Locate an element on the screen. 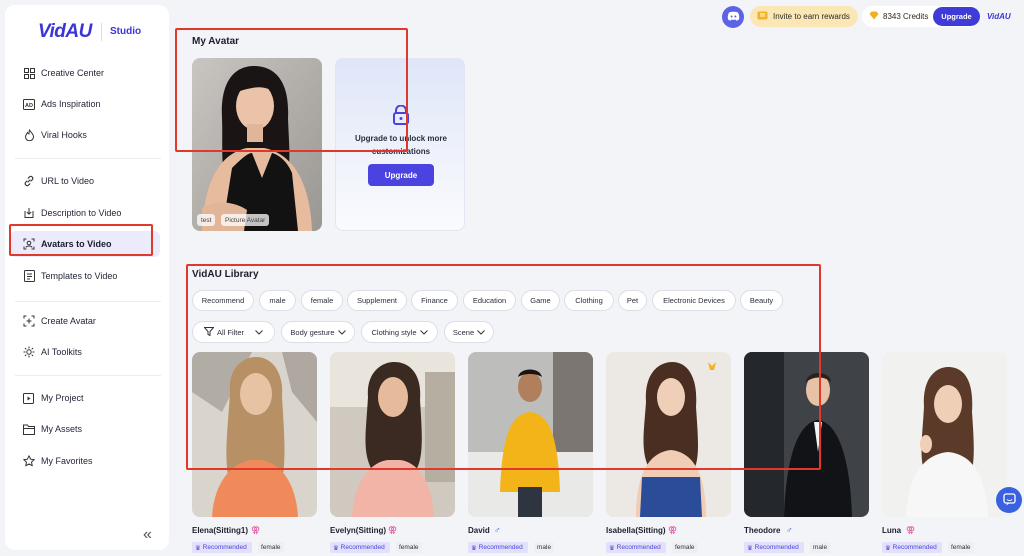 Image resolution: width=1024 pixels, height=556 pixels. sidebar-item-my-assets: My Assets is located at coordinates (85, 429).